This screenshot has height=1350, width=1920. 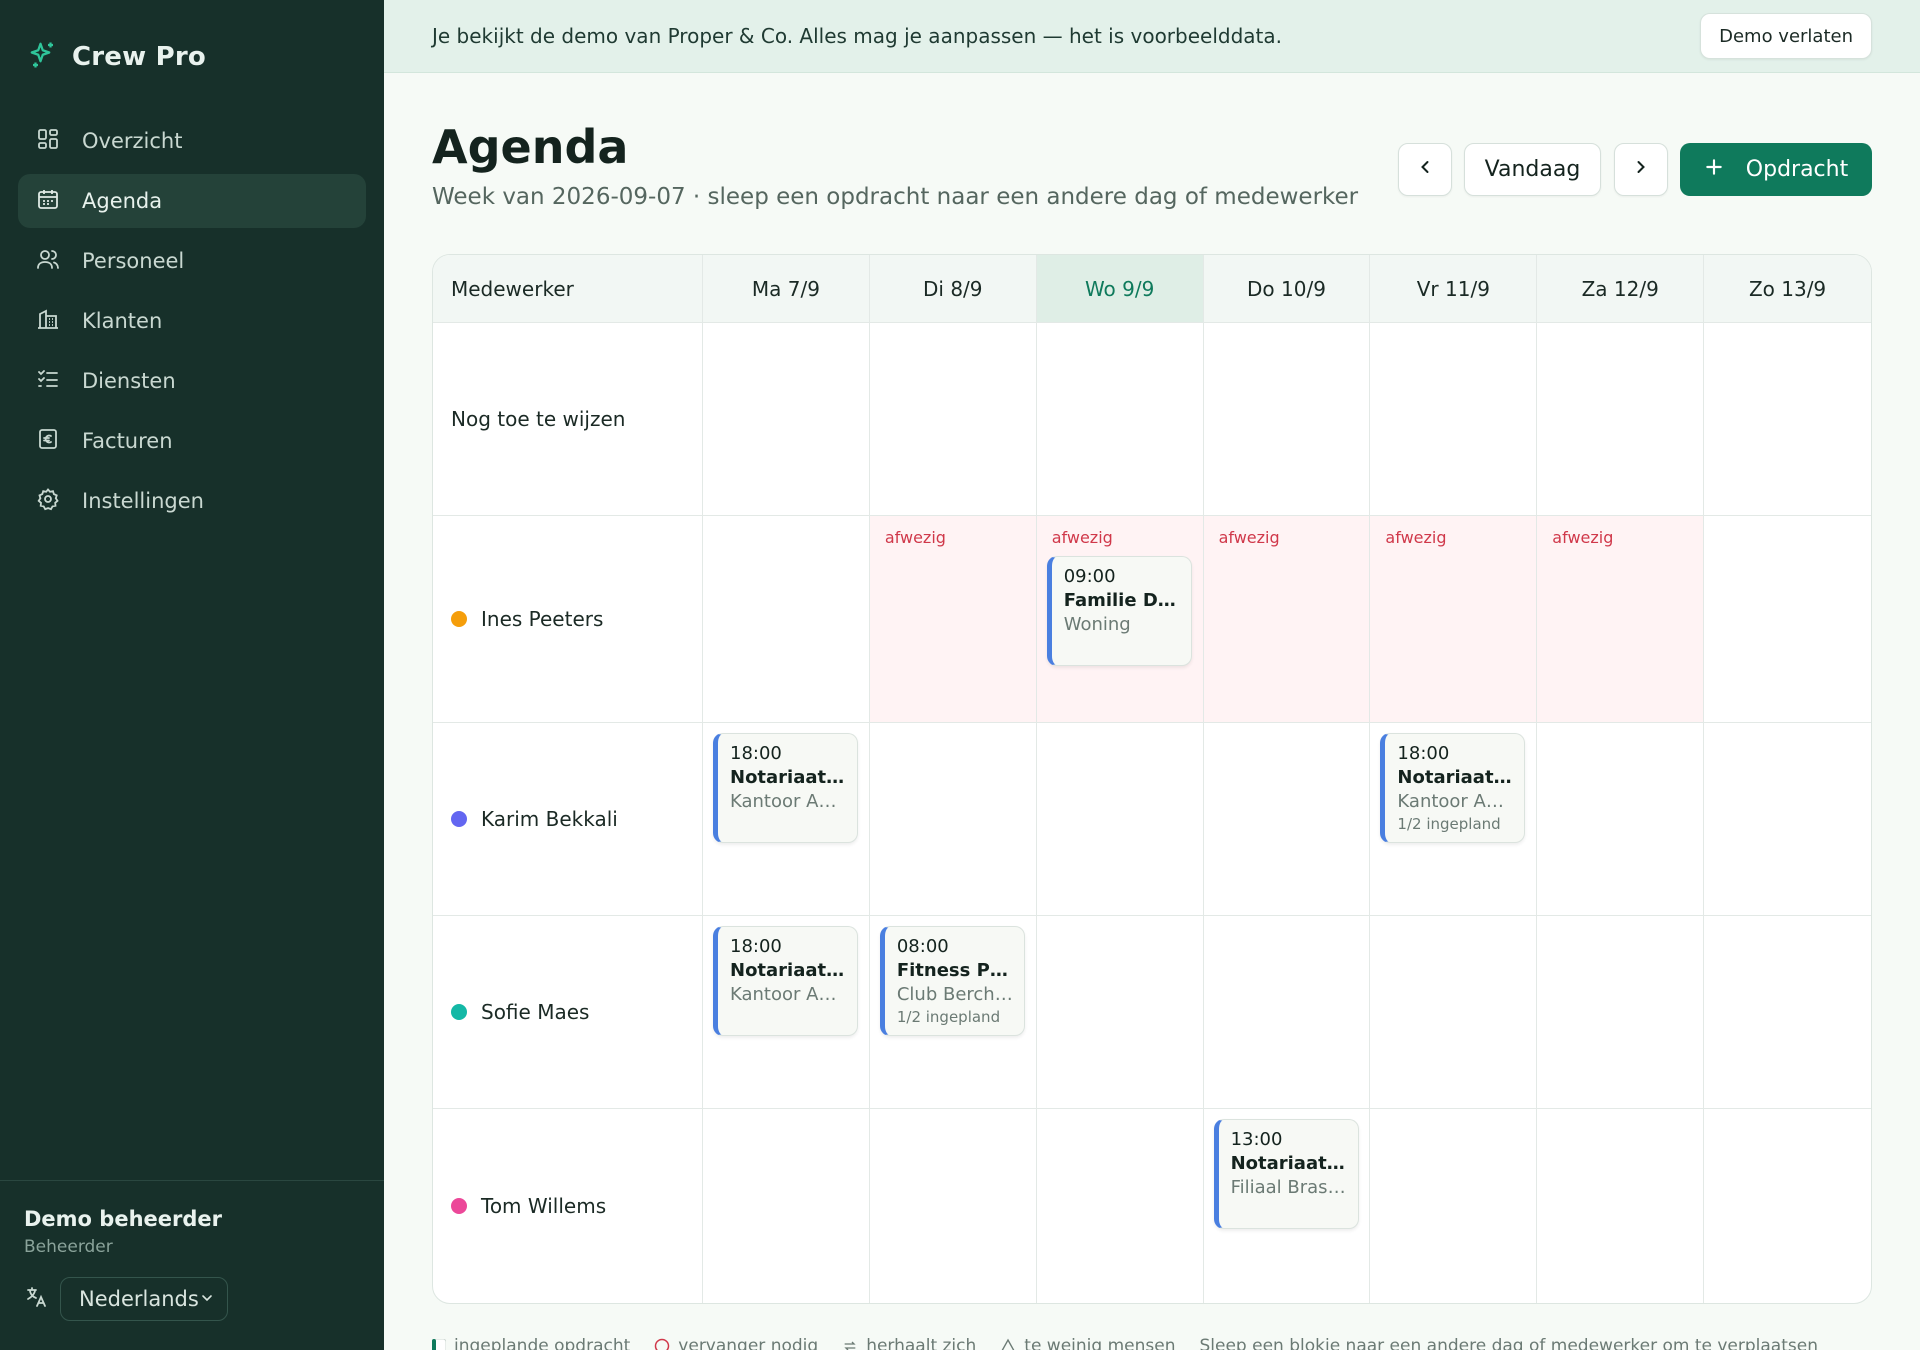 What do you see at coordinates (192, 261) in the screenshot?
I see `sidebar-item-personeel: Personeel` at bounding box center [192, 261].